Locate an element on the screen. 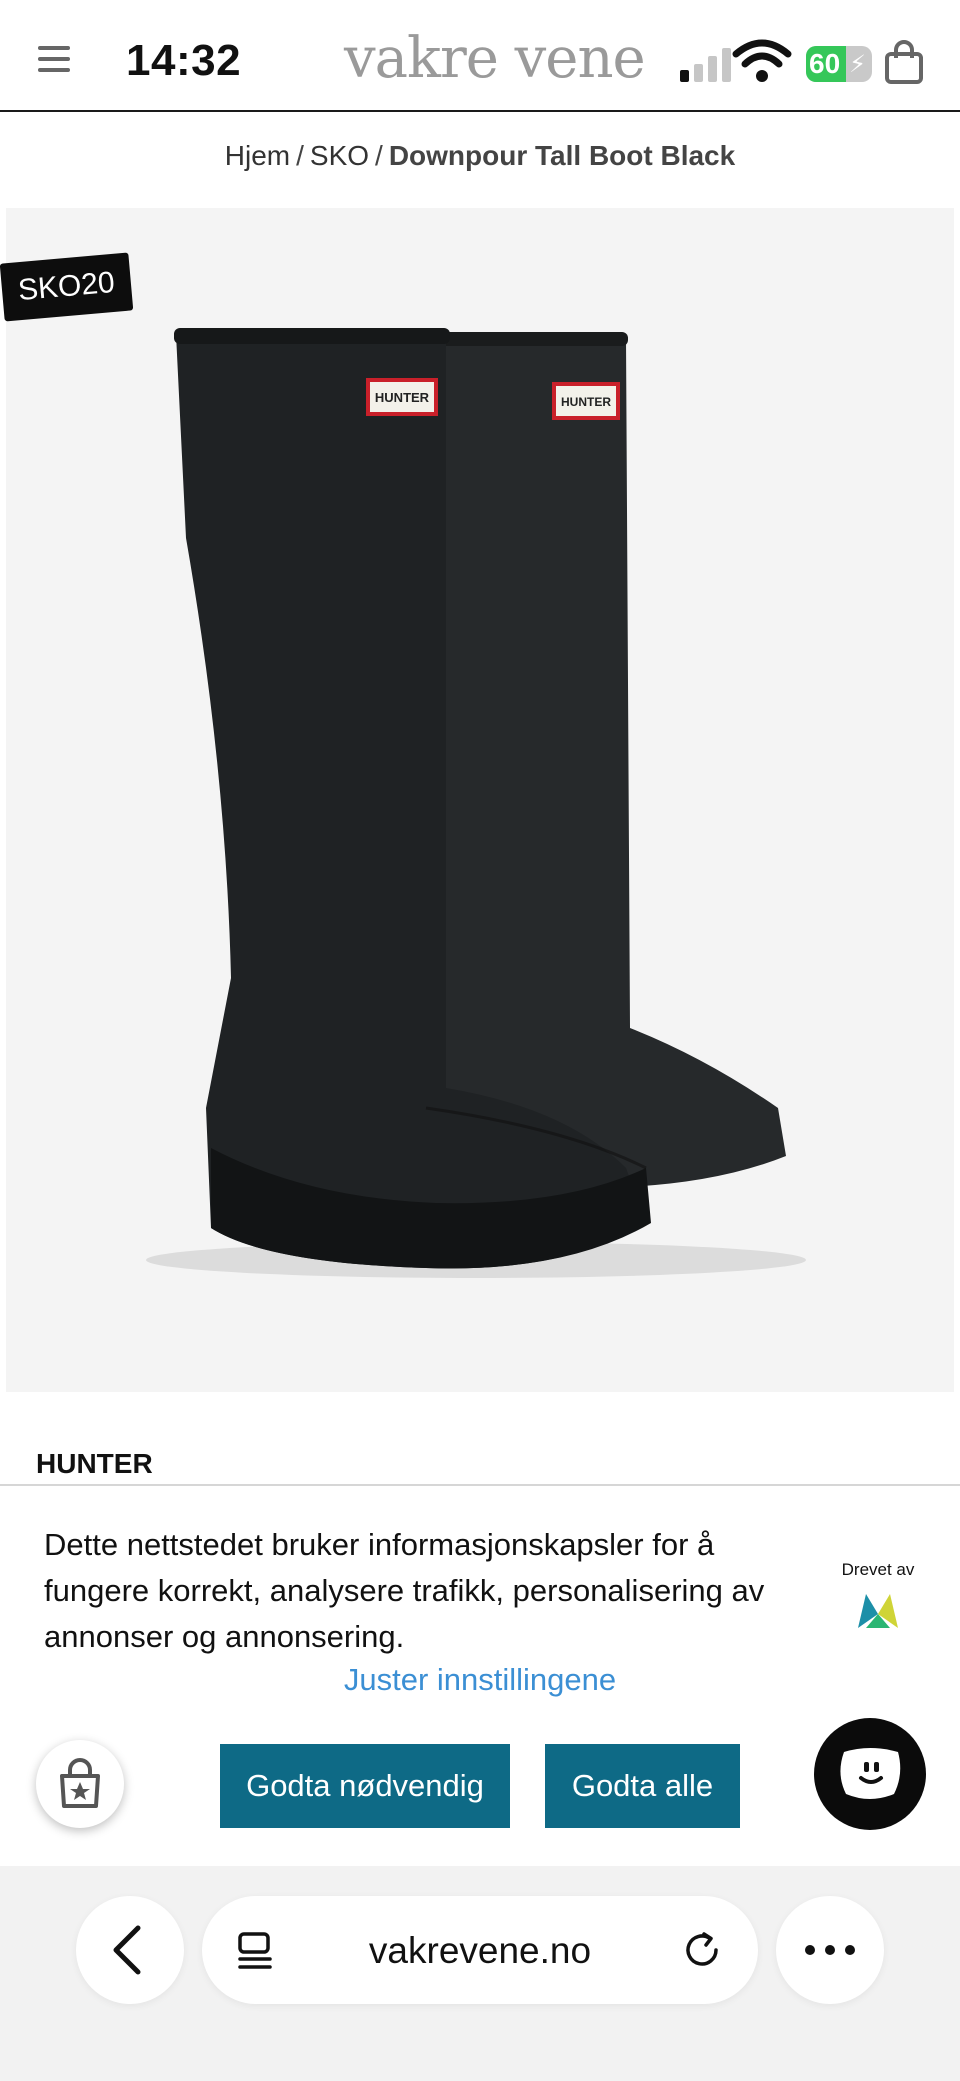  battery-indicator: 60 ⚡ is located at coordinates (839, 64).